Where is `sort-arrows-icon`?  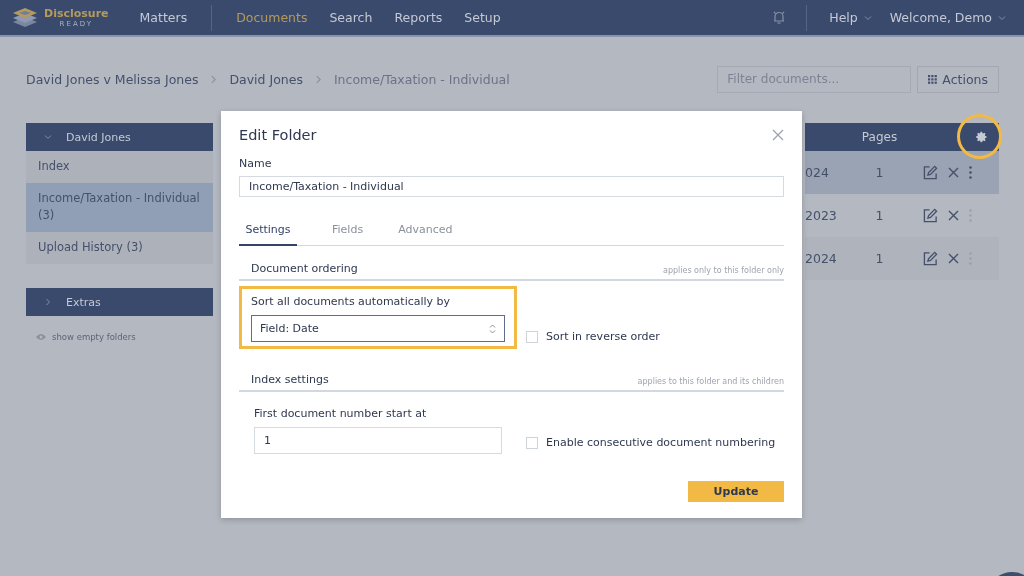
sort-arrows-icon is located at coordinates (492, 328).